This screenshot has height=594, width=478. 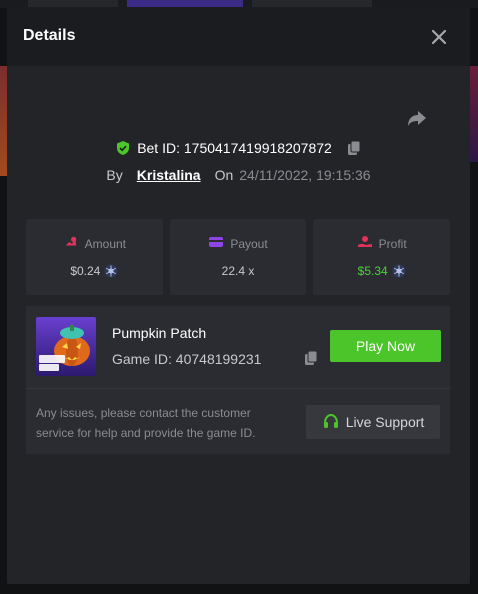 I want to click on bet-stats: Amount $0.24 Payout 22.4 x Profit $5.34, so click(x=238, y=257).